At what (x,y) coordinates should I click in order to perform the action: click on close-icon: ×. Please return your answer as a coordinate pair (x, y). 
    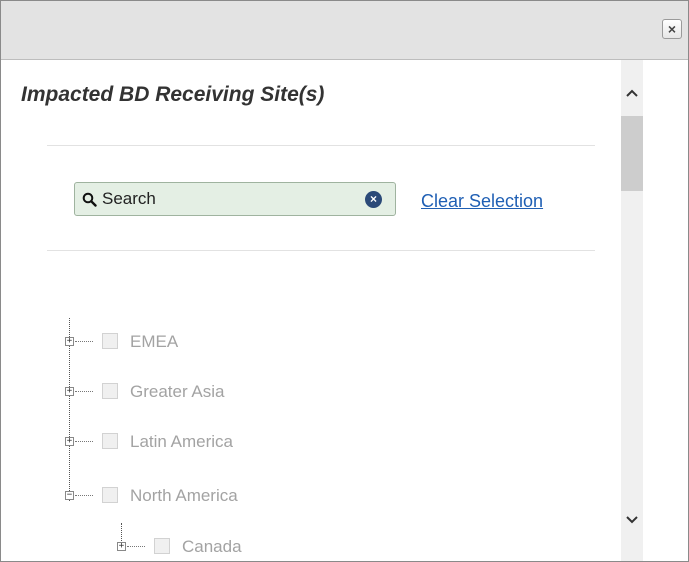
    Looking at the image, I should click on (672, 29).